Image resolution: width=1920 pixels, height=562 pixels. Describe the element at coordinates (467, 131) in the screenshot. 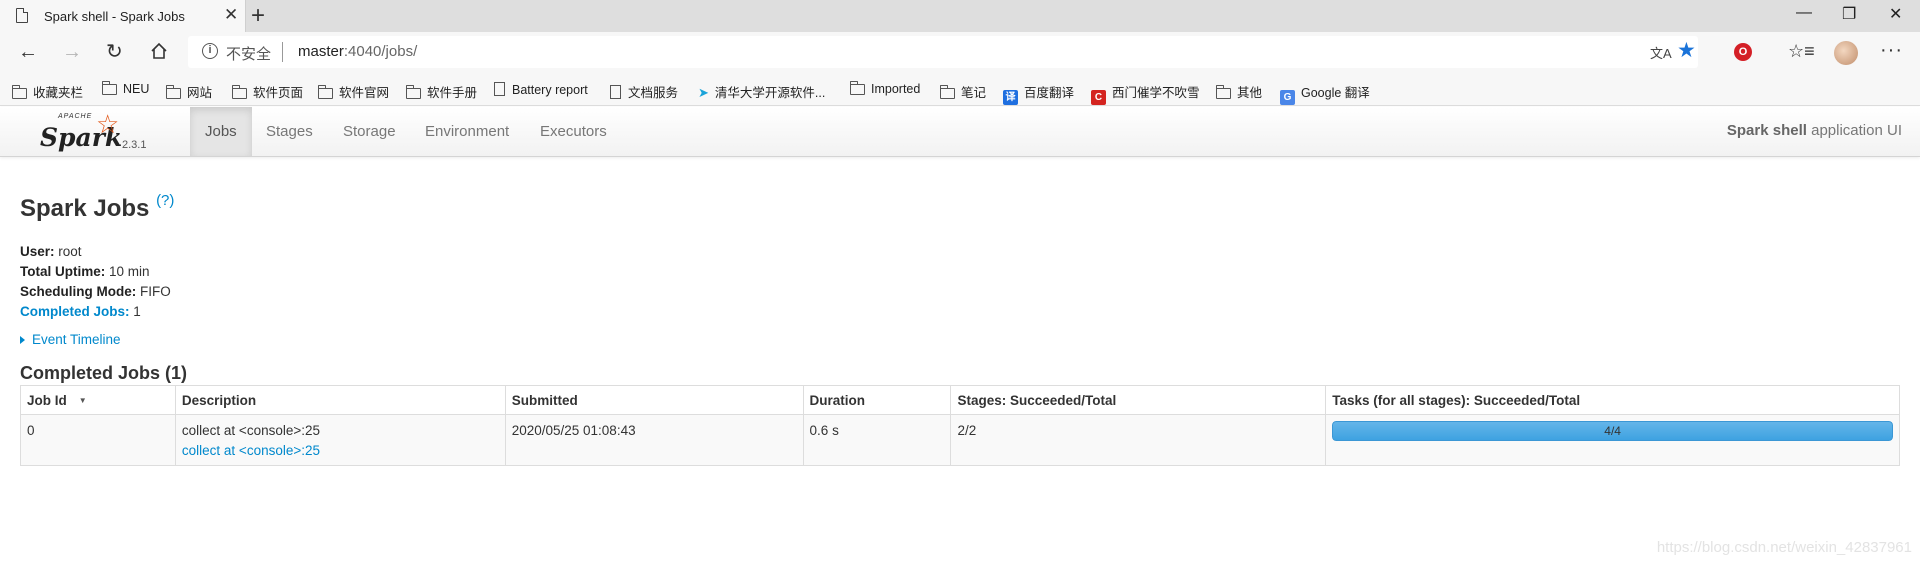

I see `tab-environment: Environment` at that location.